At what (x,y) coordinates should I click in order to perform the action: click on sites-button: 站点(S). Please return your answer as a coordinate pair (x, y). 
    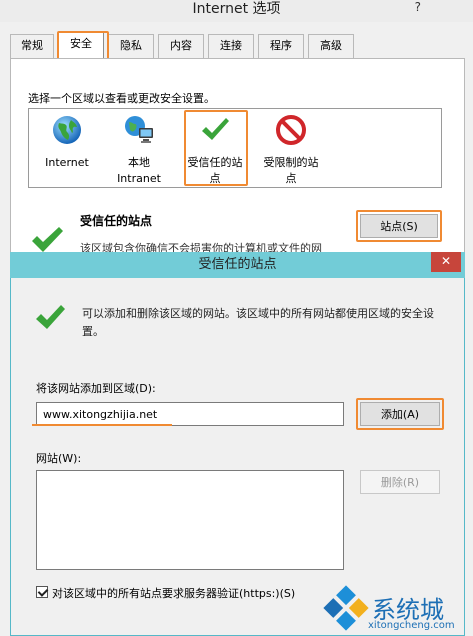
    Looking at the image, I should click on (399, 226).